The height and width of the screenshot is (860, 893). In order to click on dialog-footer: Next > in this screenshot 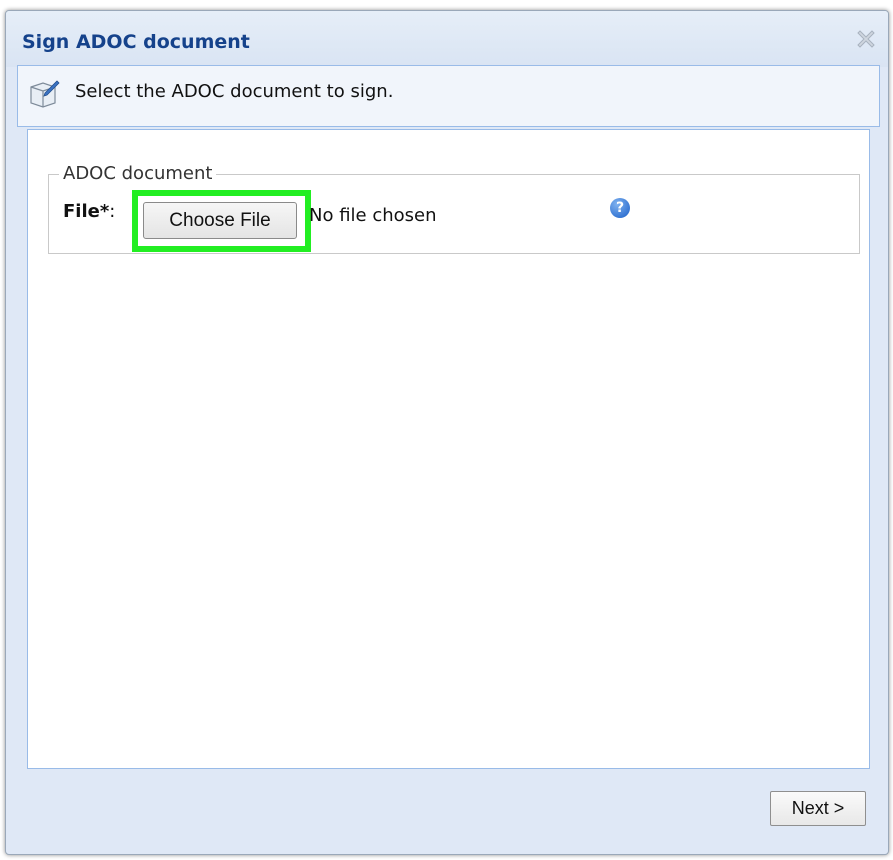, I will do `click(447, 811)`.